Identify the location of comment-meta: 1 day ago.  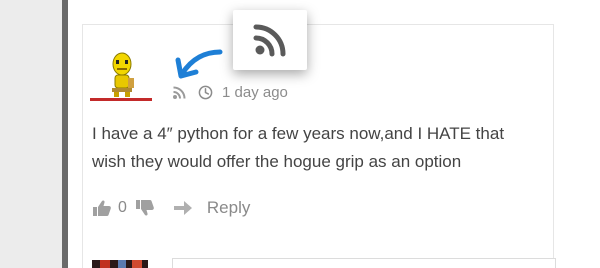
(230, 92).